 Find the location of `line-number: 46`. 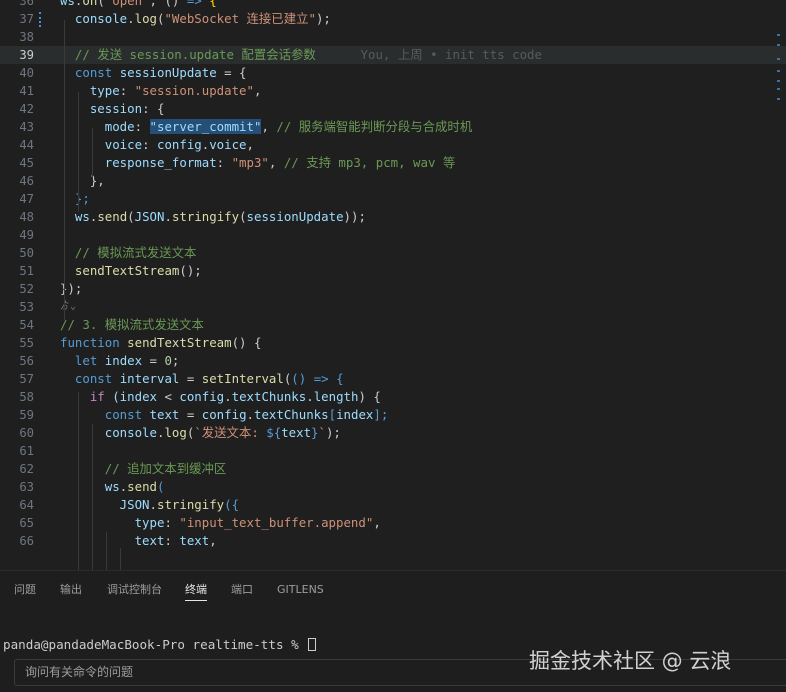

line-number: 46 is located at coordinates (26, 181).